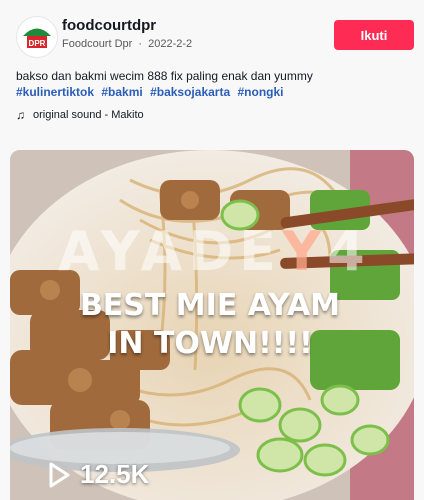 The height and width of the screenshot is (500, 424). I want to click on svg-text: DPR, so click(37, 43).